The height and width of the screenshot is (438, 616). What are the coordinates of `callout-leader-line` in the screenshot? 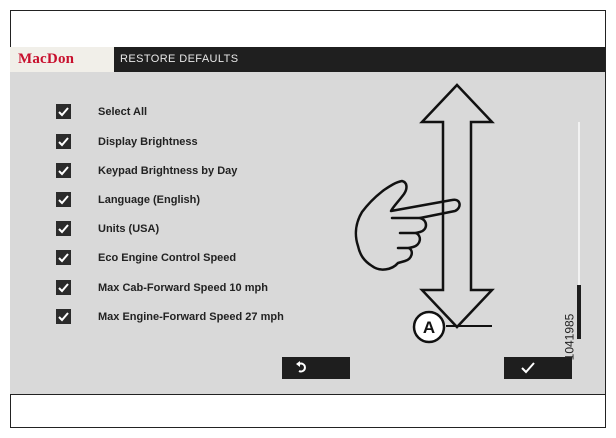 It's located at (469, 326).